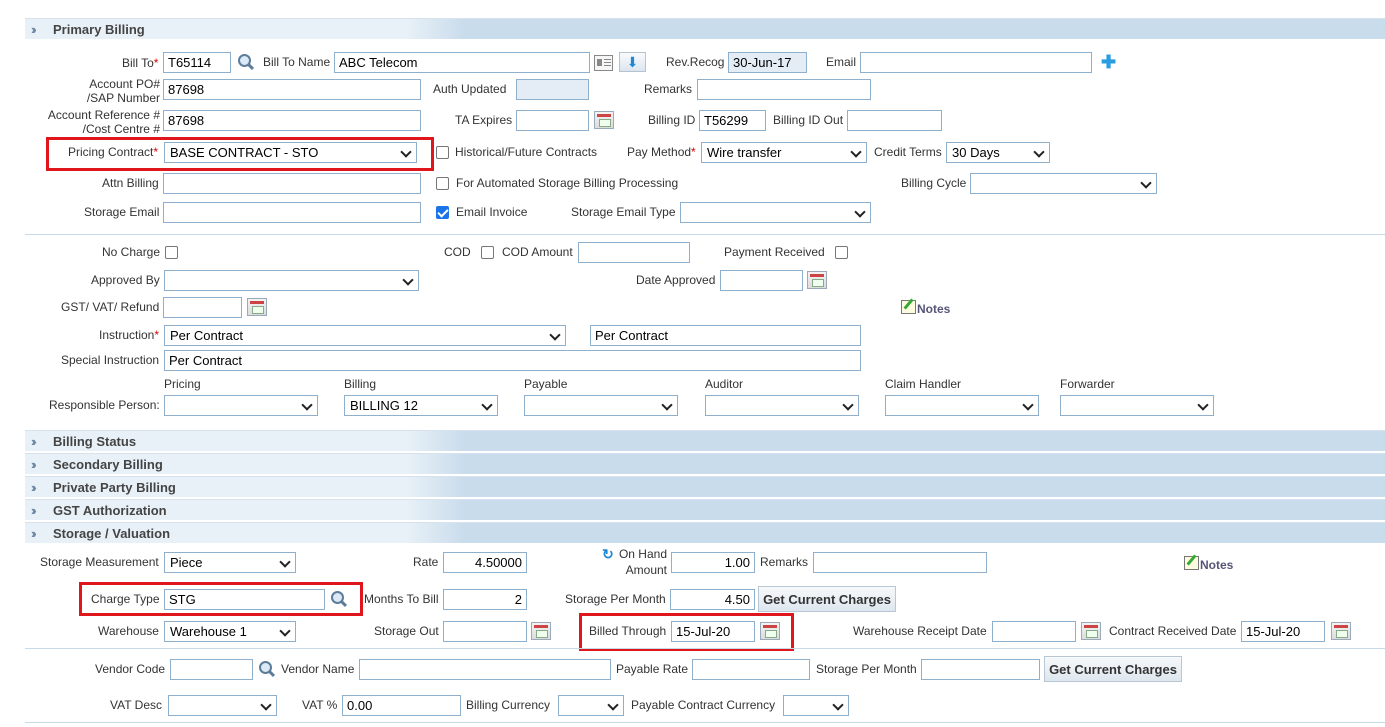  What do you see at coordinates (442, 212) in the screenshot?
I see `email-invoice-checkbox` at bounding box center [442, 212].